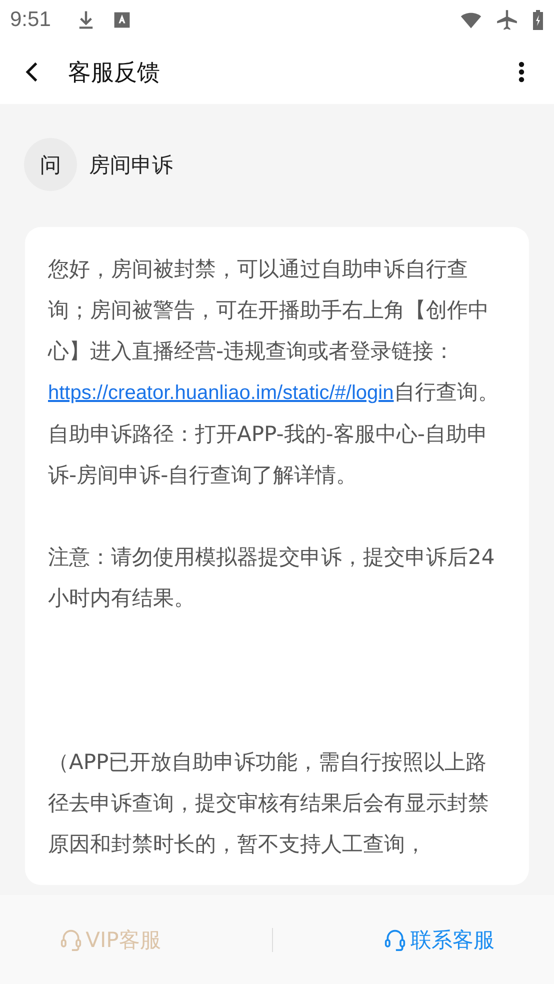  What do you see at coordinates (274, 331) in the screenshot?
I see `message-paragraph: 您好，房间被封禁，可以通过自助申诉自行查询；房间被警告，可在开播助手右上角【创作中心】进入直播经营-违规查询或者登录链接： https://creator.huanliao.im/static/#/login自行查询。` at bounding box center [274, 331].